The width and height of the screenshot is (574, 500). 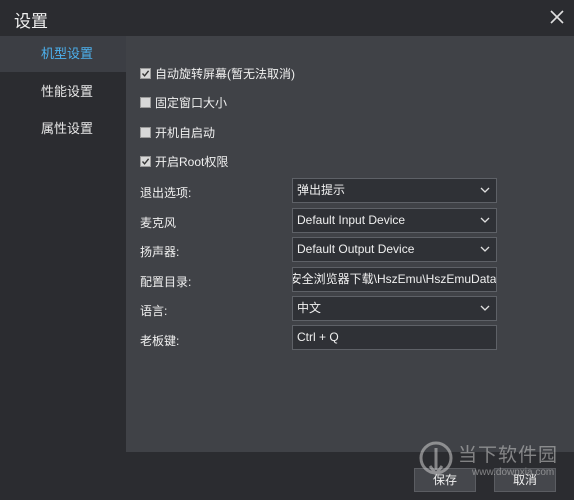 I want to click on fixed-size-checkbox, so click(x=145, y=102).